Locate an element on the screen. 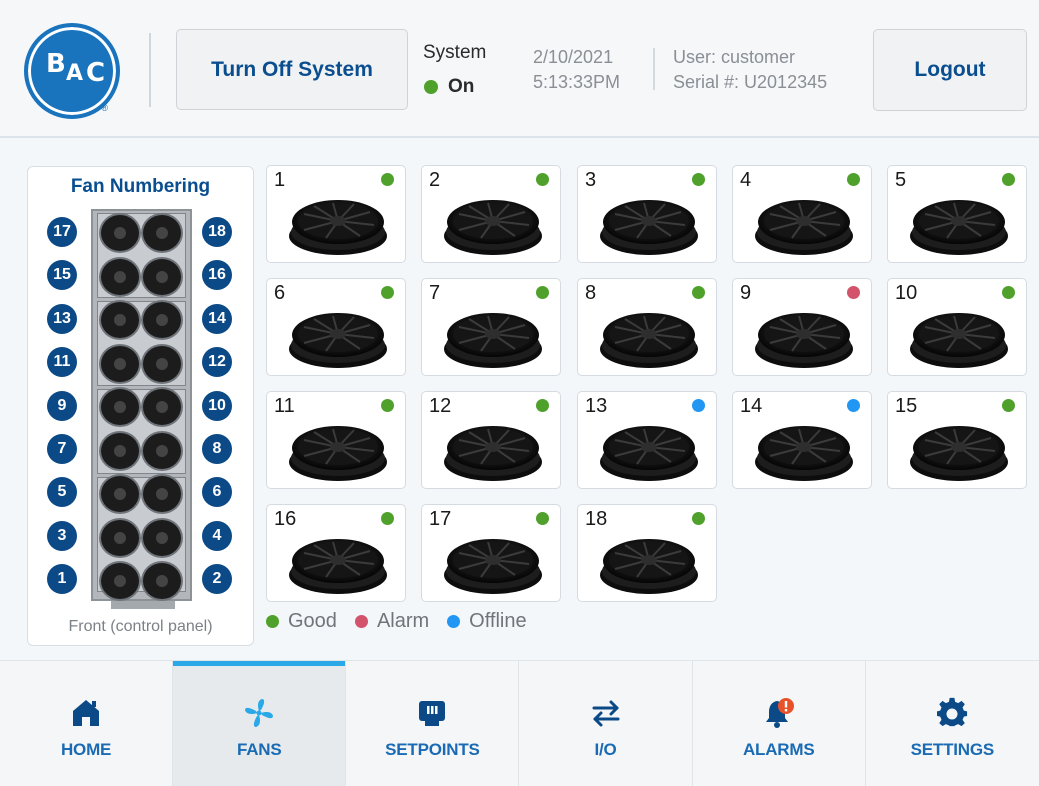 The width and height of the screenshot is (1039, 786). fan-card: 16 is located at coordinates (336, 553).